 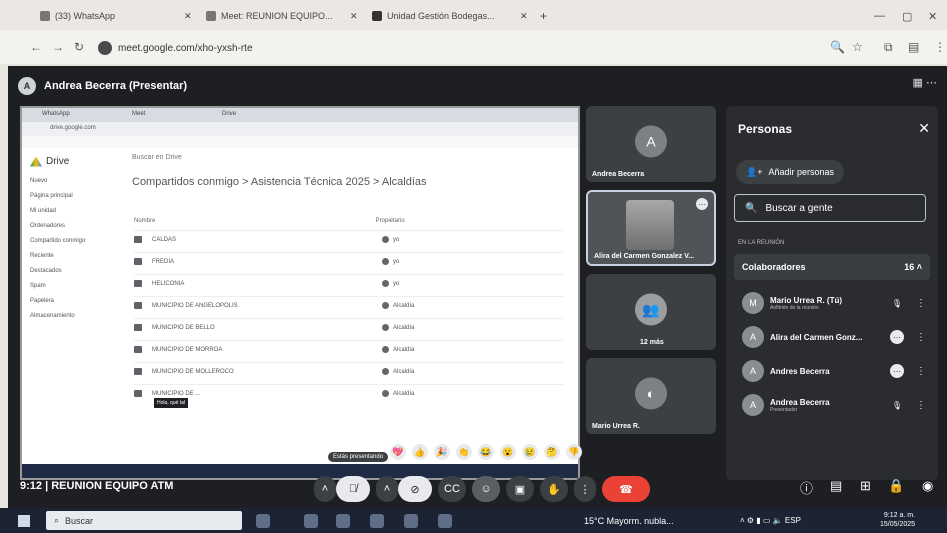 I want to click on owner-avatar, so click(x=385, y=393).